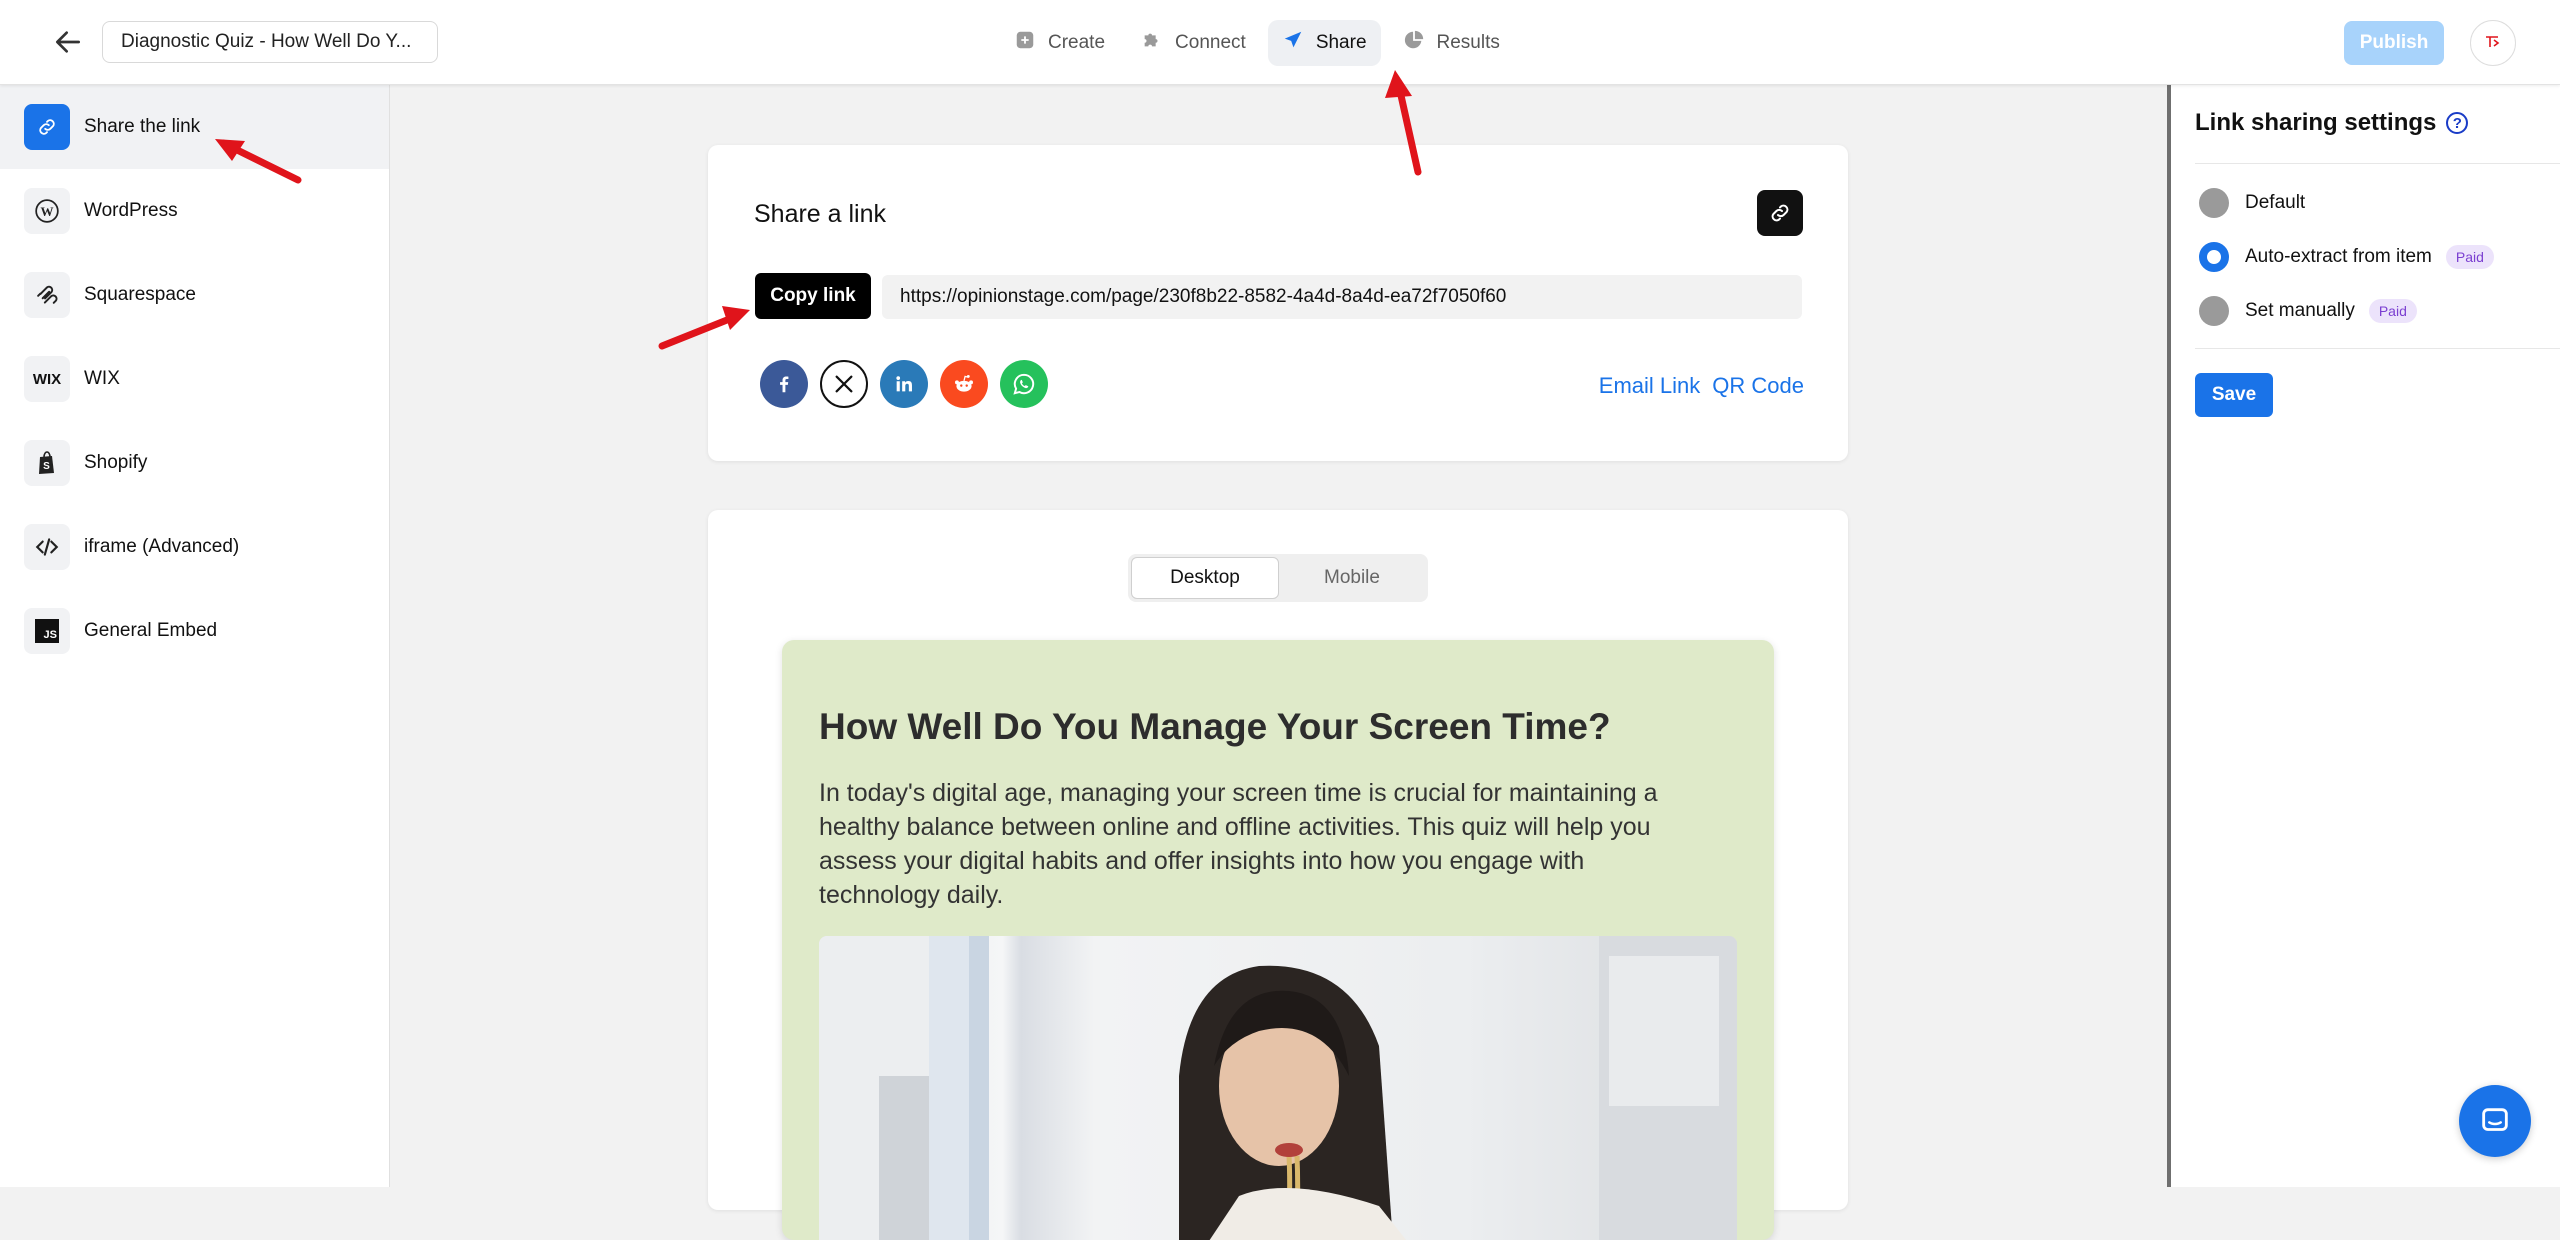 The height and width of the screenshot is (1240, 2560). I want to click on svg-text: W, so click(47, 211).